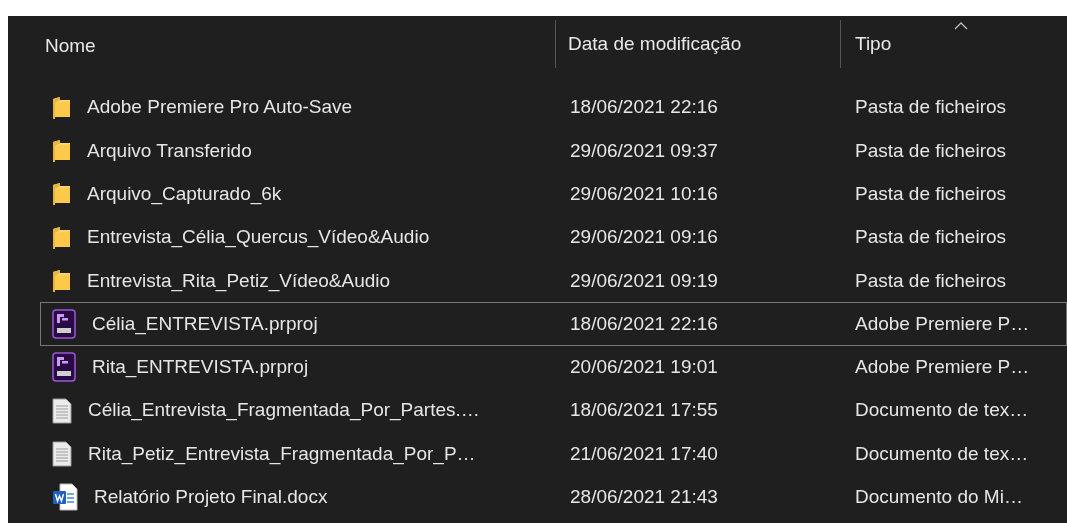 Image resolution: width=1067 pixels, height=523 pixels. I want to click on file-name: Entrevista_Rita_Petiz_Vídeo&Audio, so click(239, 281).